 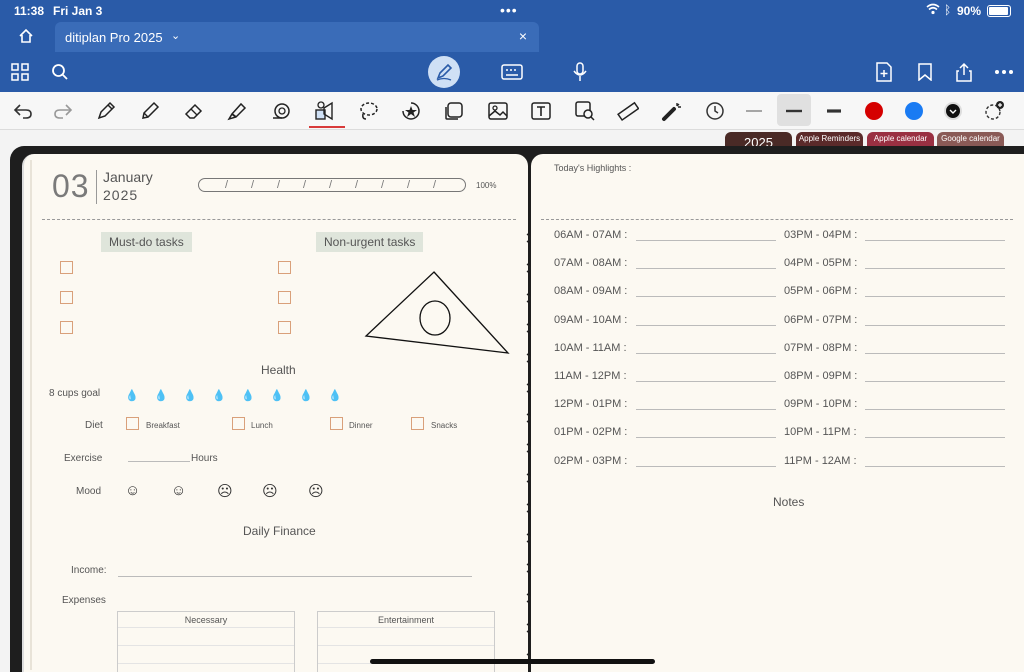 What do you see at coordinates (106, 111) in the screenshot?
I see `pen-tool-icon` at bounding box center [106, 111].